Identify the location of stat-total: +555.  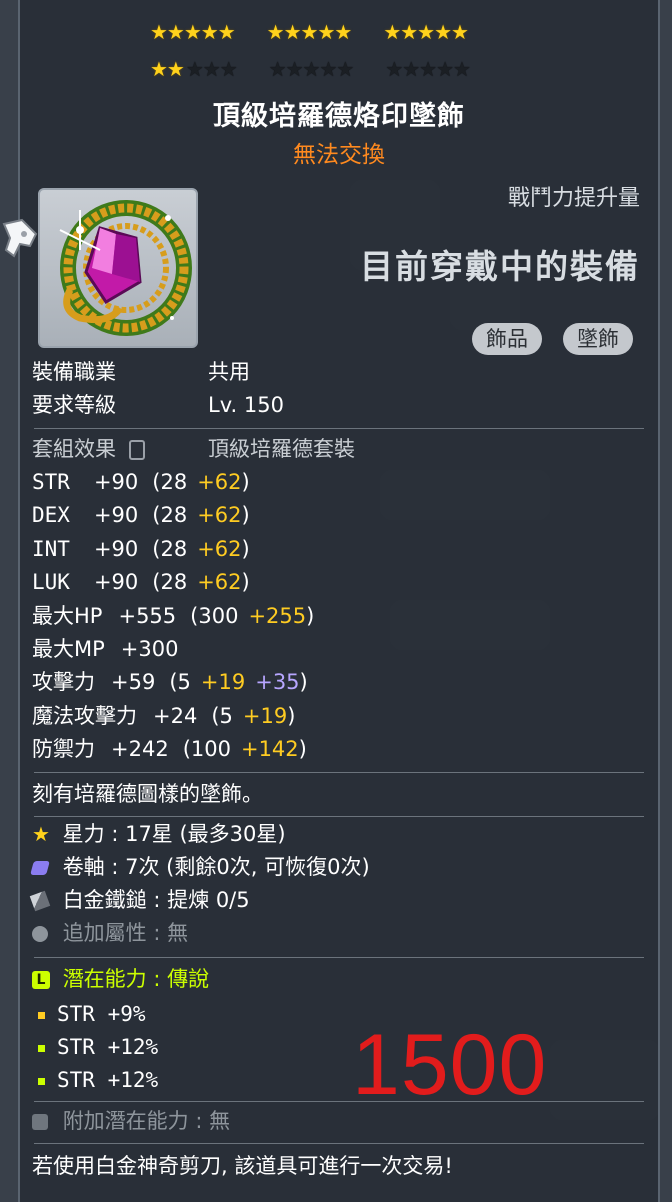
(147, 615).